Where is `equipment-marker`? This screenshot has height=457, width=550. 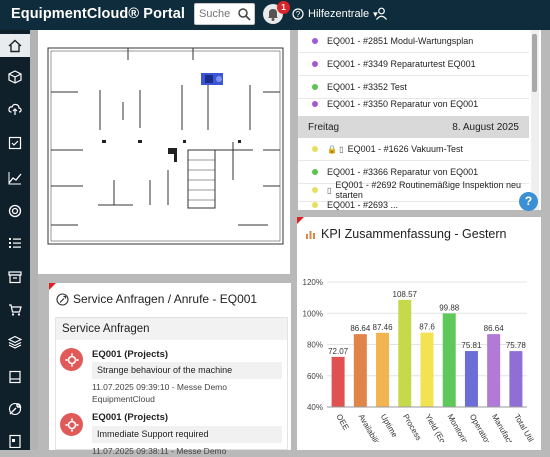 equipment-marker is located at coordinates (212, 79).